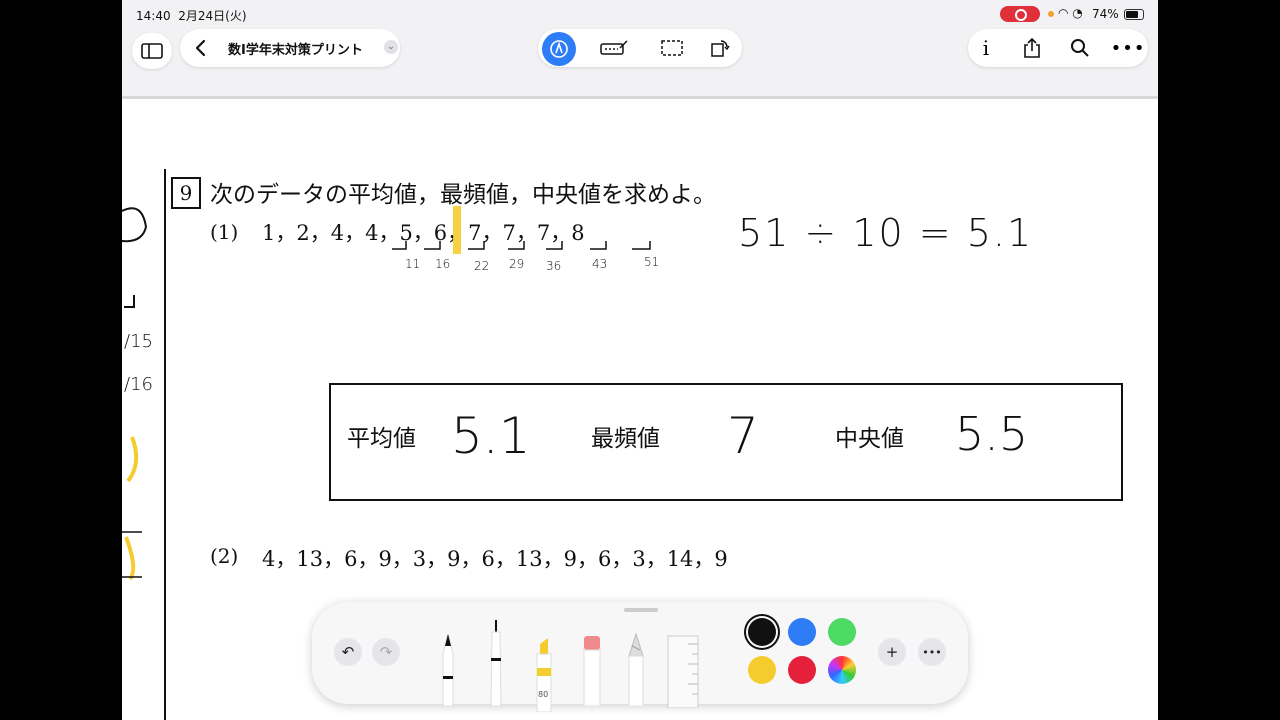  Describe the element at coordinates (640, 14) in the screenshot. I see `status-bar: 14:40 2月24日(火) ◠ ◔ 74%` at that location.